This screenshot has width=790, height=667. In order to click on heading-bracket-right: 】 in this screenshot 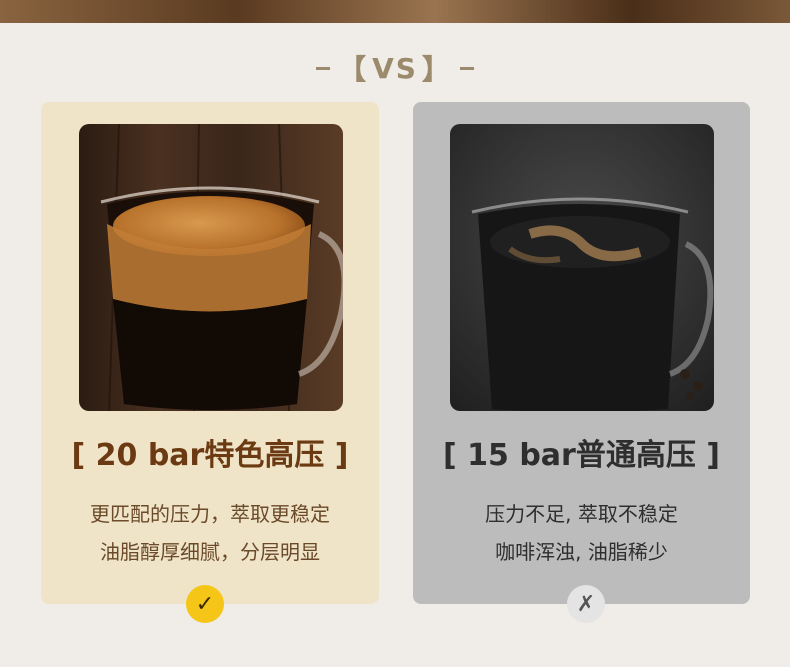, I will do `click(436, 69)`.